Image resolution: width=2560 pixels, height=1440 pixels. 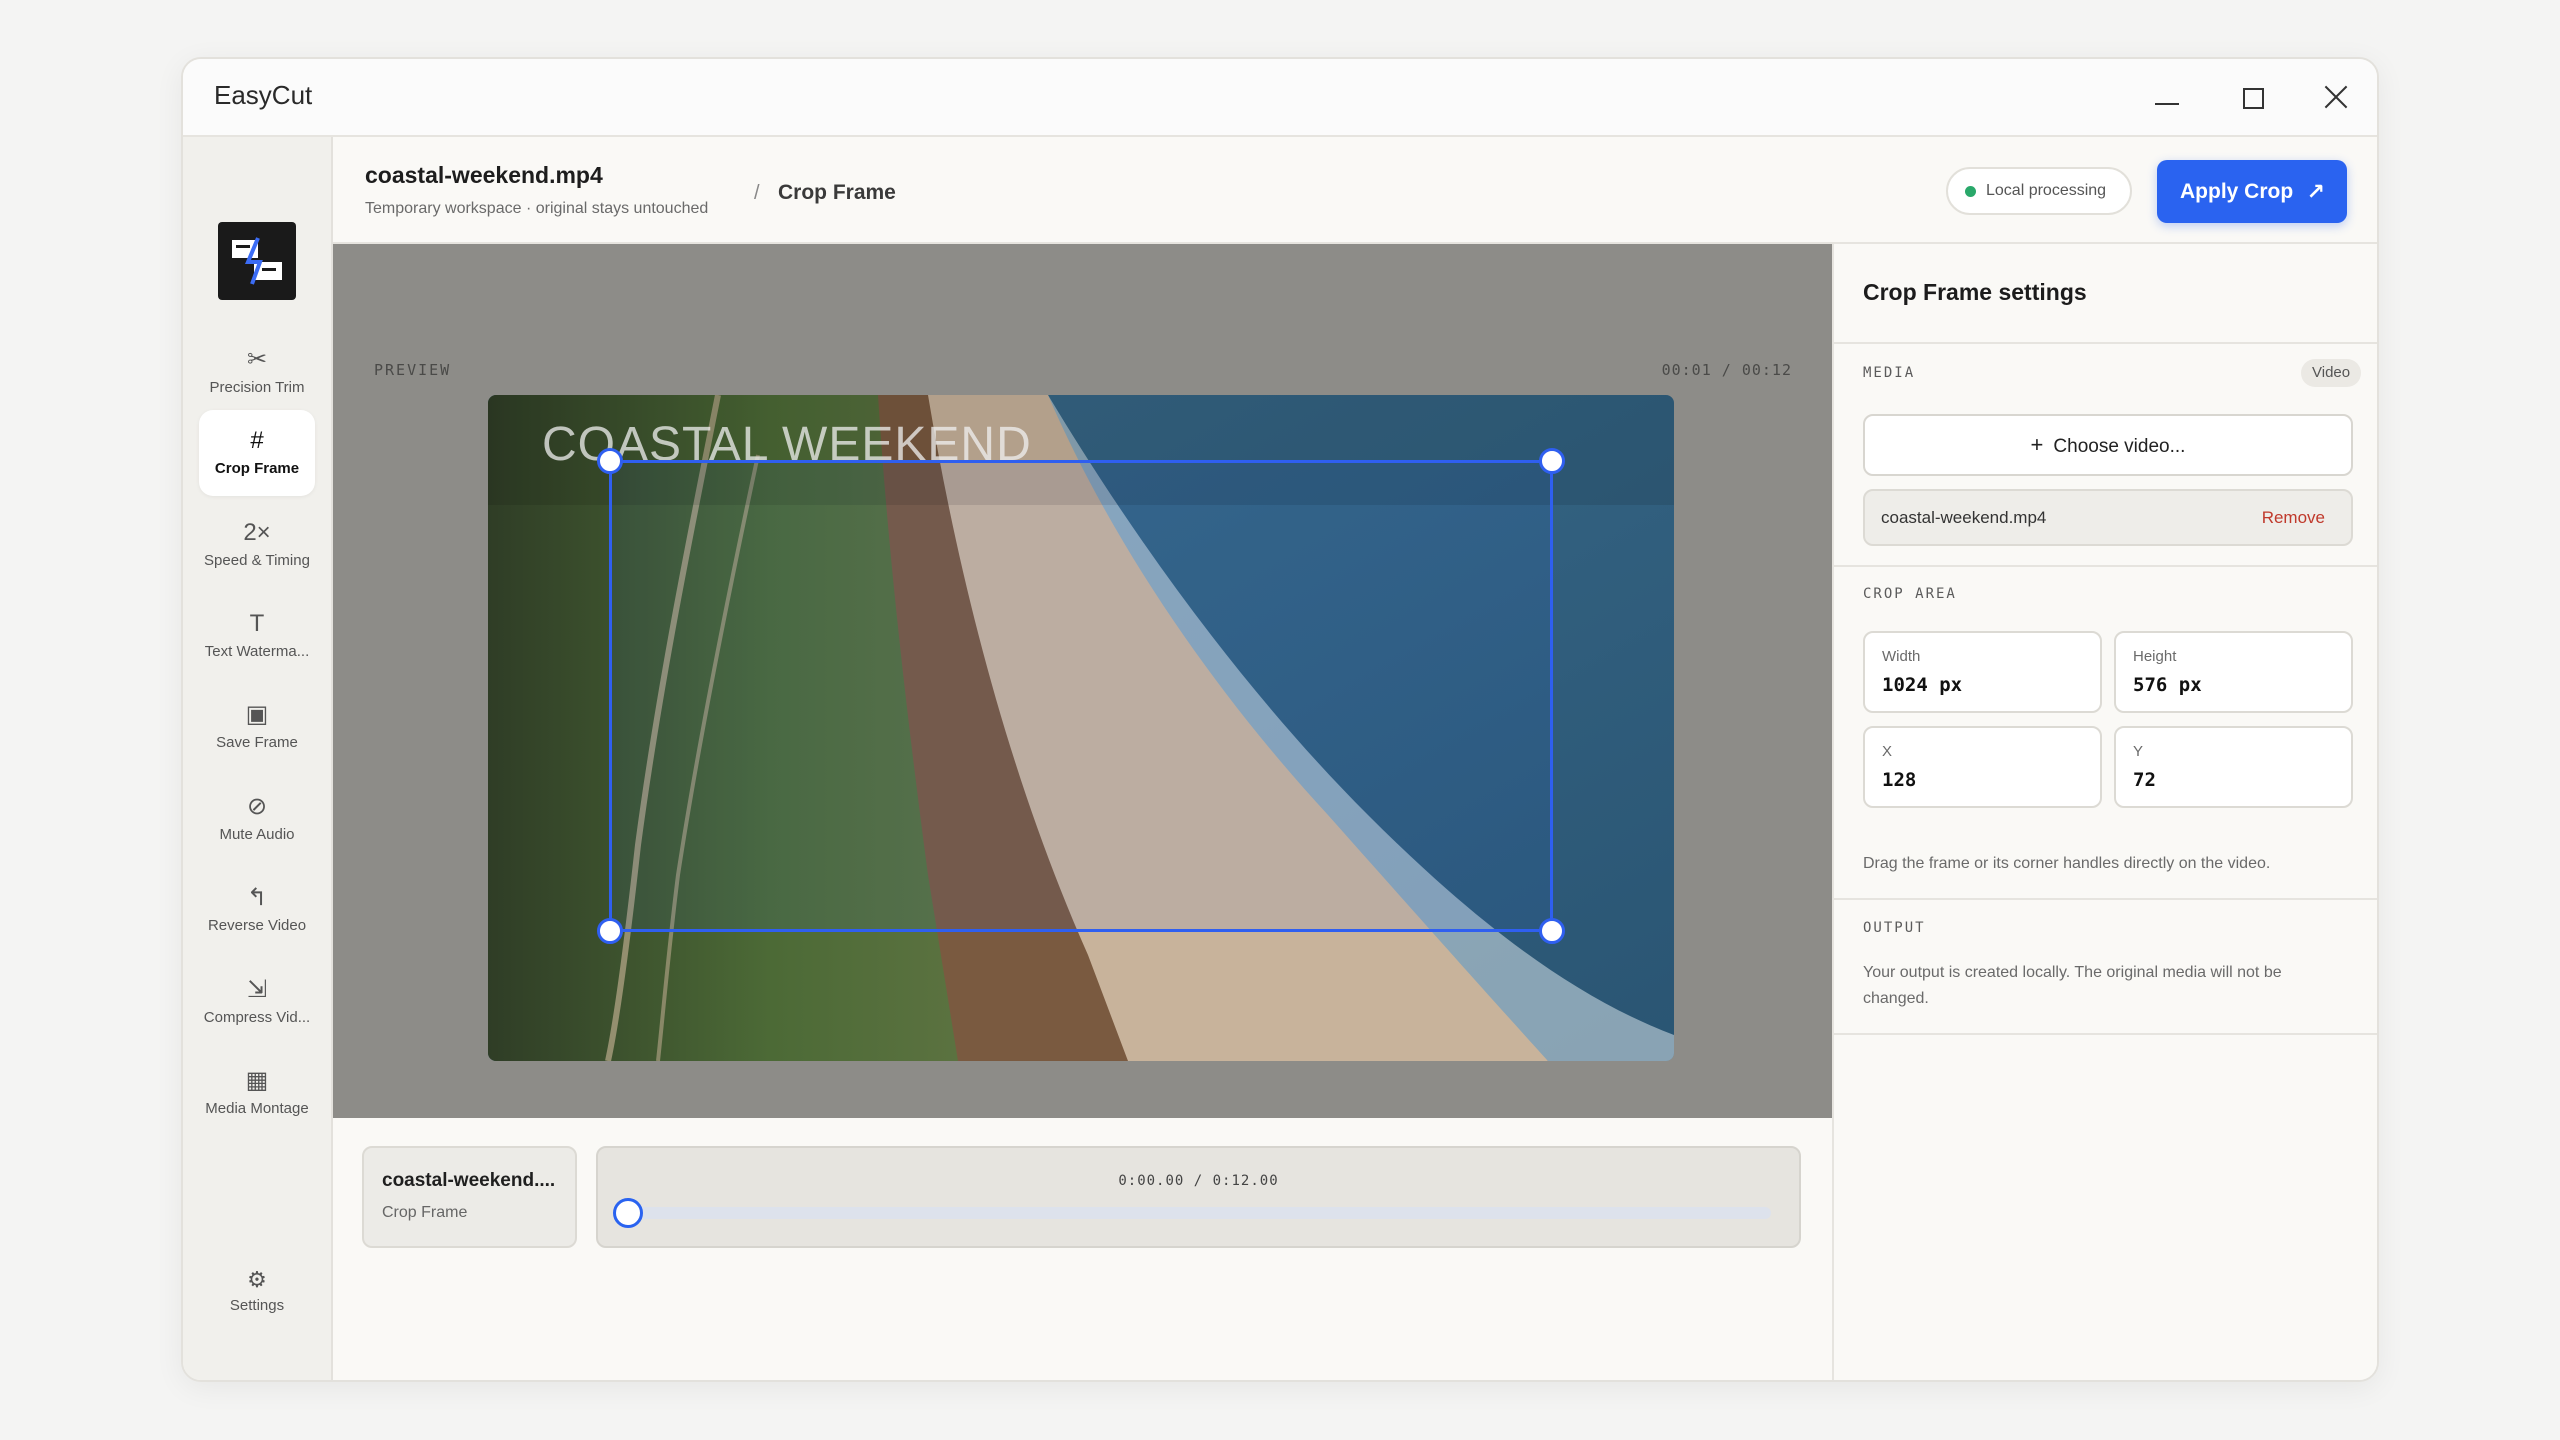 I want to click on sidebar-item-reverse-video: ↰ Reverse Video, so click(x=257, y=910).